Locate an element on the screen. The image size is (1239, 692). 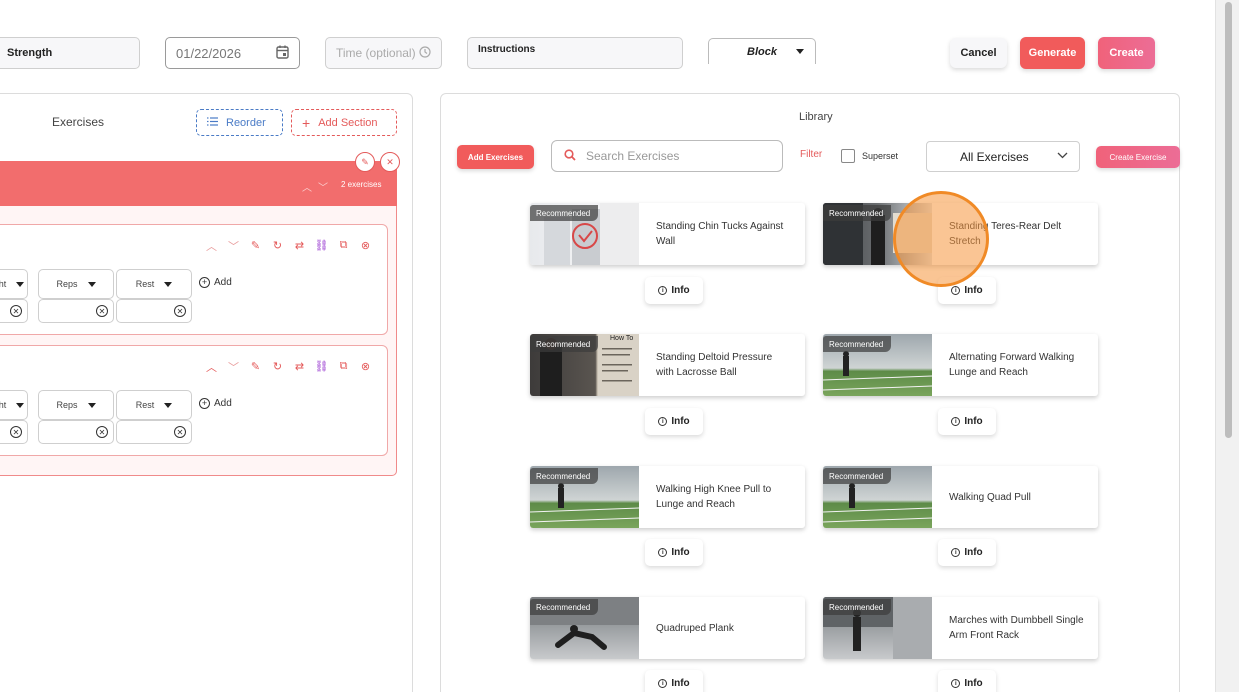
workout-name-field: Strength is located at coordinates (70, 53).